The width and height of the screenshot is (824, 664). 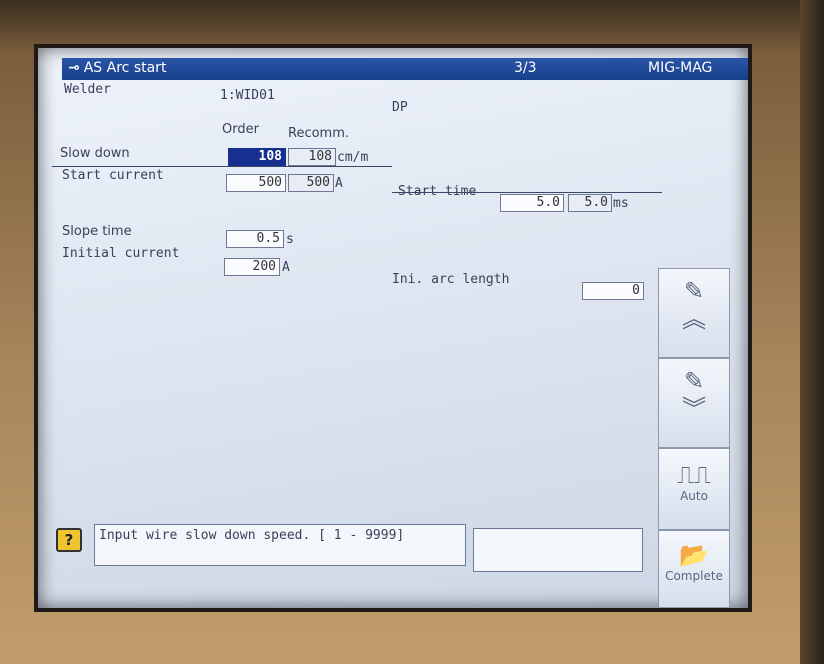 What do you see at coordinates (222, 166) in the screenshot?
I see `section-divider` at bounding box center [222, 166].